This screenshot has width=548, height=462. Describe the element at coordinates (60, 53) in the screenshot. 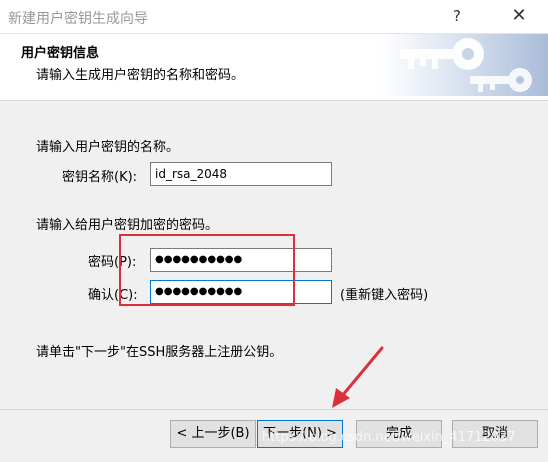

I see `header-title: 用户密钥信息` at that location.